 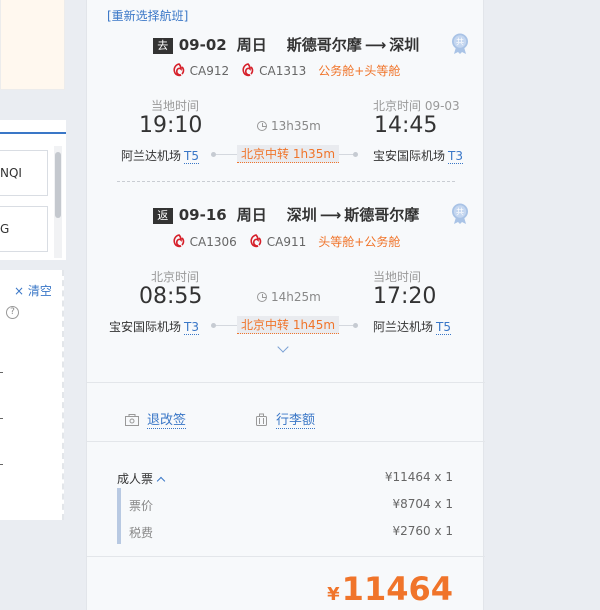 What do you see at coordinates (416, 106) in the screenshot?
I see `arrival-time-label: 北京时间 09-03` at bounding box center [416, 106].